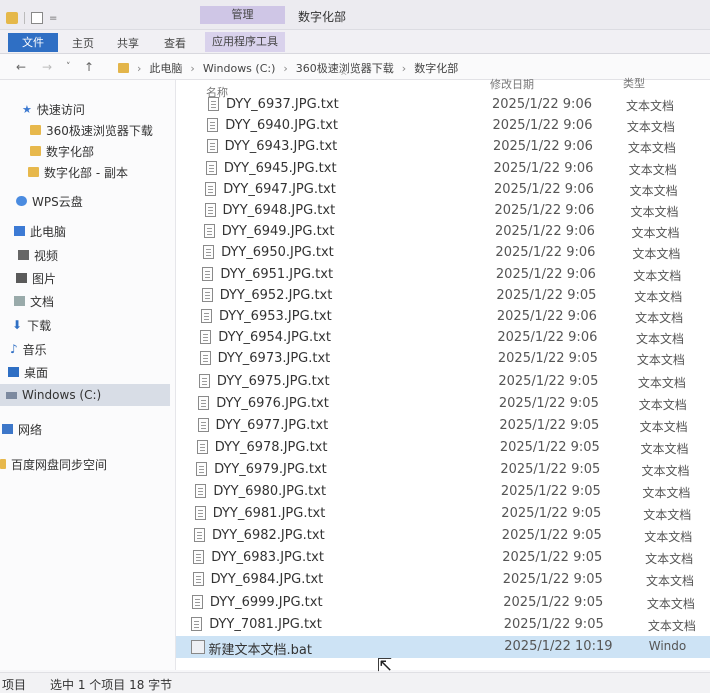 The image size is (710, 693). I want to click on file-row: 新建文本文档.bat 2025/1/22 10:19 Windo, so click(443, 646).